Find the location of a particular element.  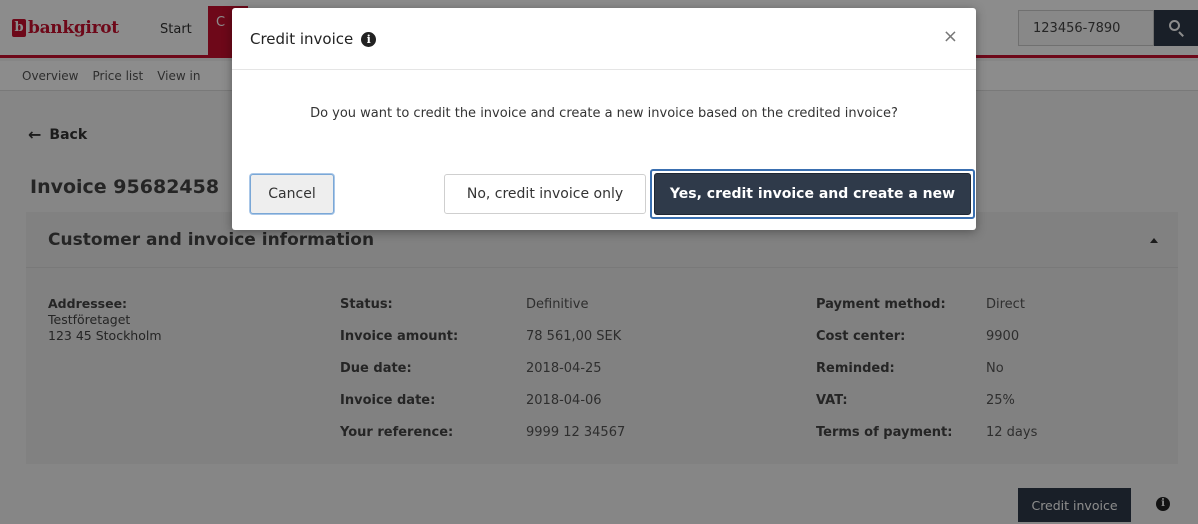

modal-header: Credit invoice i × is located at coordinates (604, 39).